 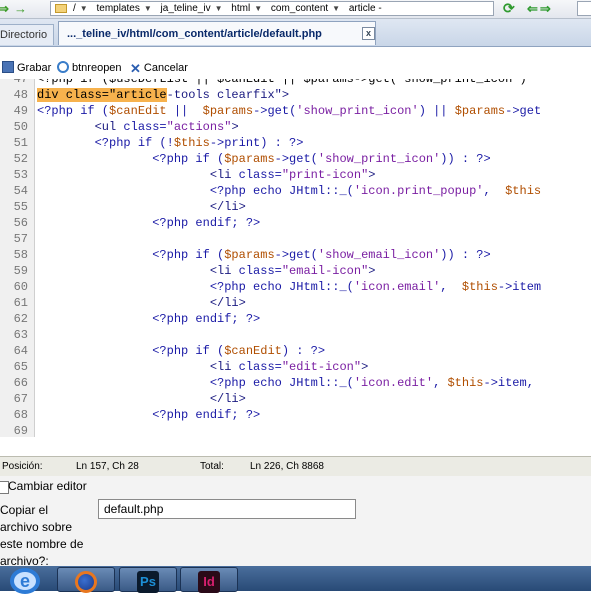 What do you see at coordinates (295, 430) in the screenshot?
I see `code-line: 69` at bounding box center [295, 430].